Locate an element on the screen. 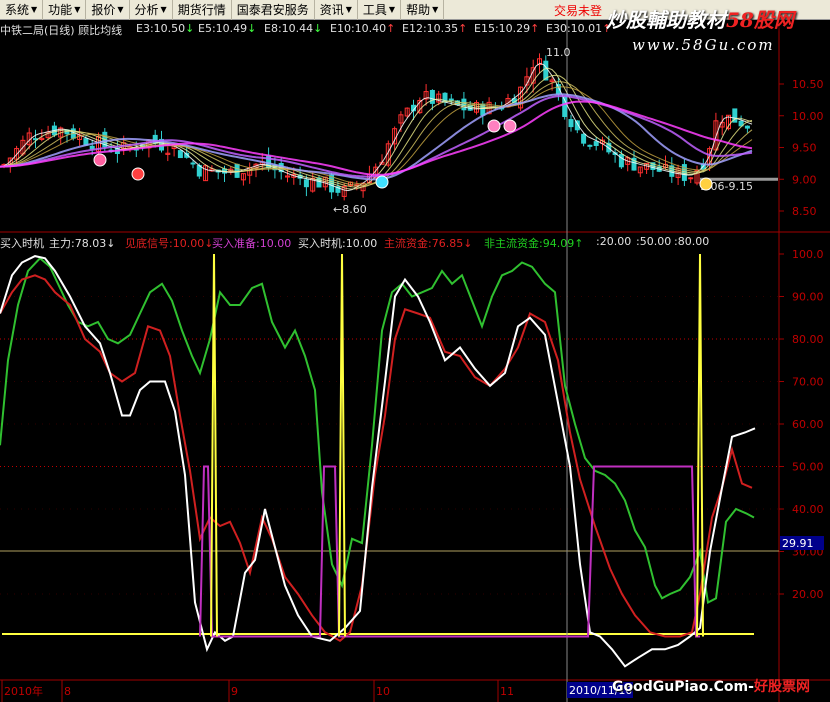 Image resolution: width=830 pixels, height=702 pixels. ema-value-4: E12:10.35↑ is located at coordinates (434, 28).